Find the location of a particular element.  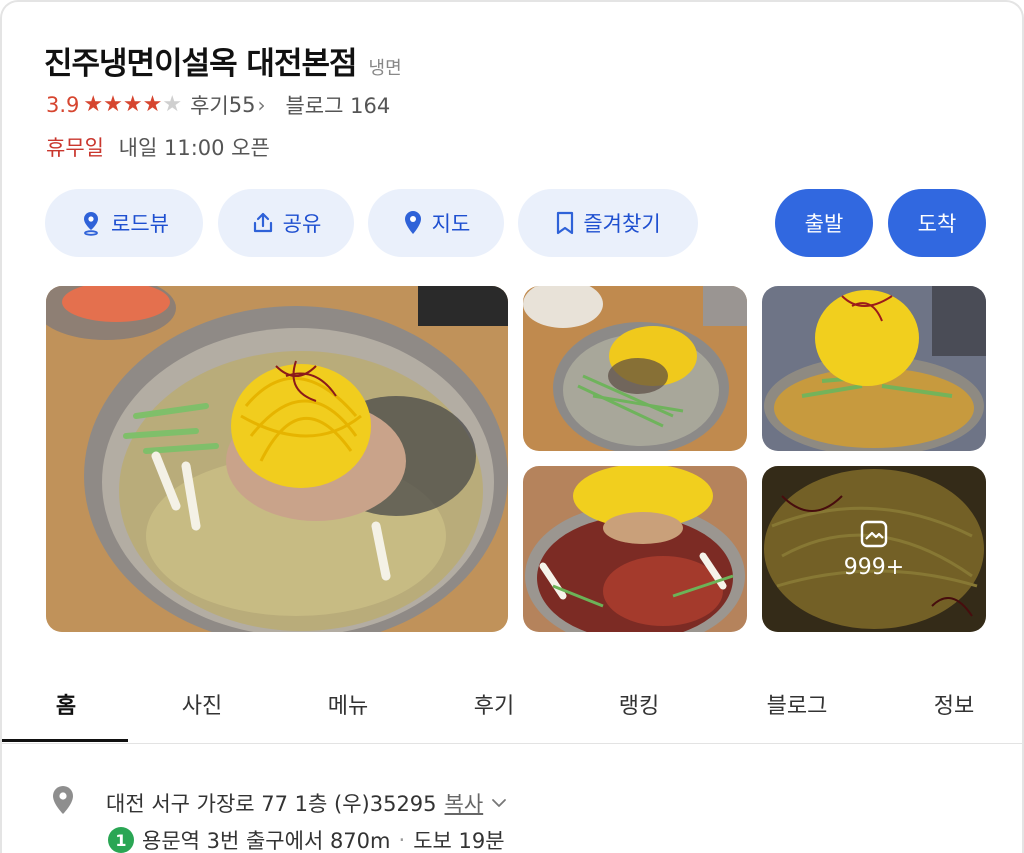

tab-blog: 블로그 is located at coordinates (797, 704).